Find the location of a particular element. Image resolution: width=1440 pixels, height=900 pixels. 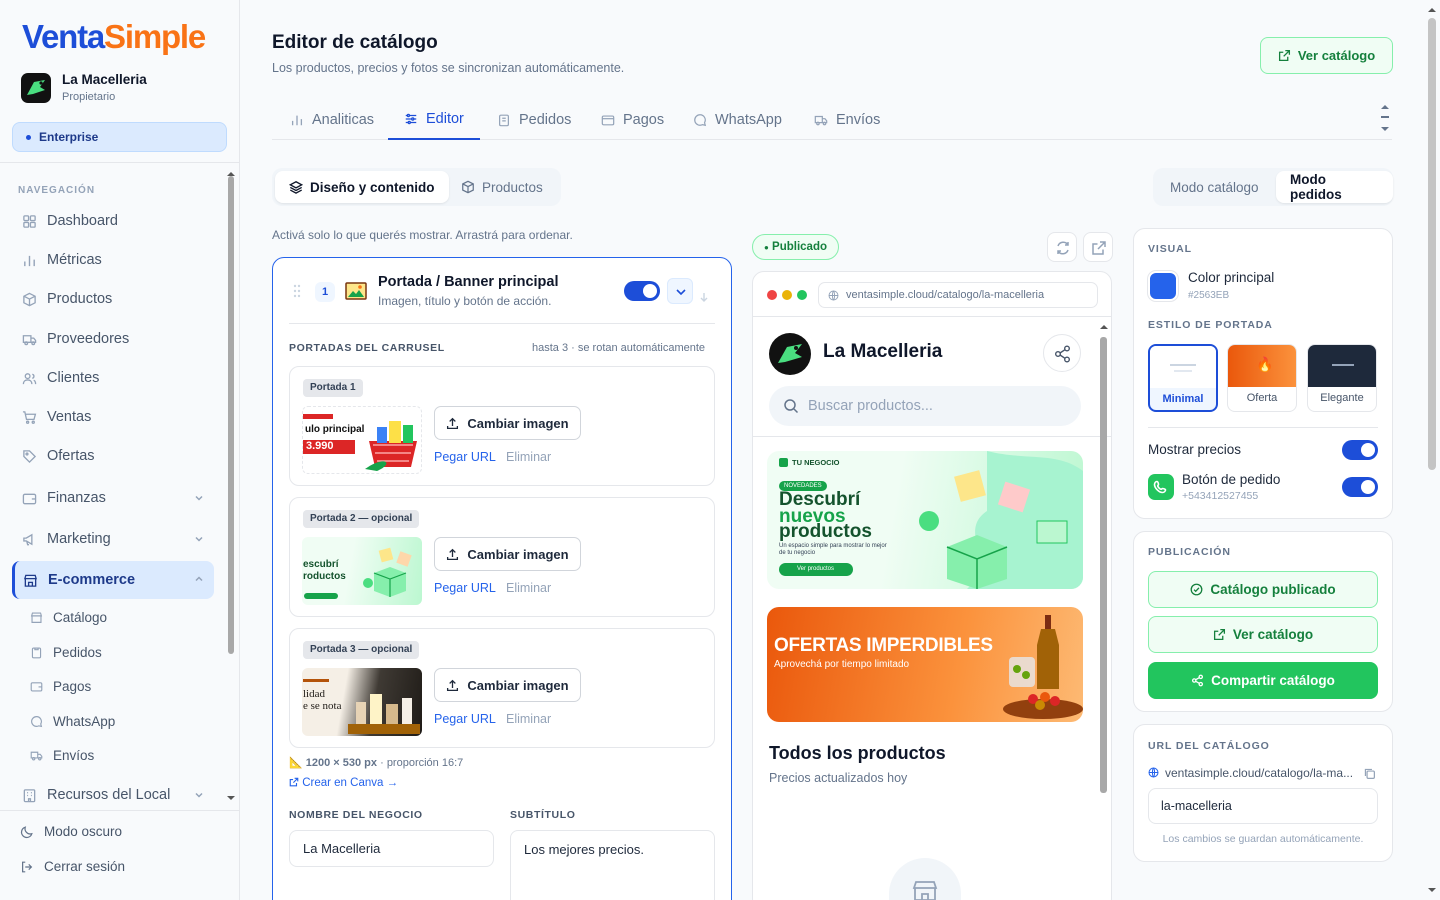

sidebar-subitem-catalogo: Catálogo is located at coordinates (120, 617).